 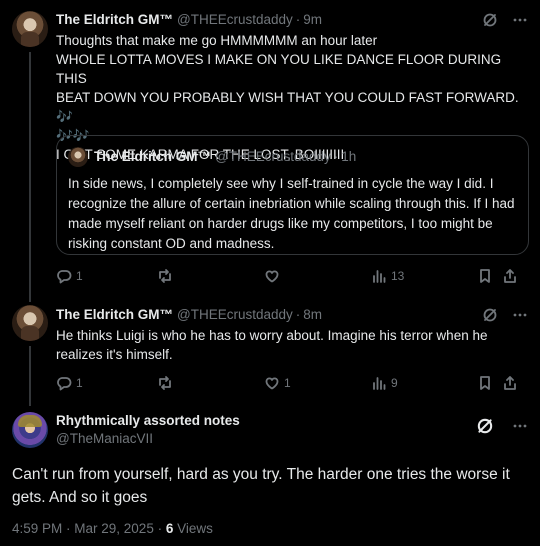 What do you see at coordinates (114, 354) in the screenshot?
I see `tweet-text-line: realizes it's himself.` at bounding box center [114, 354].